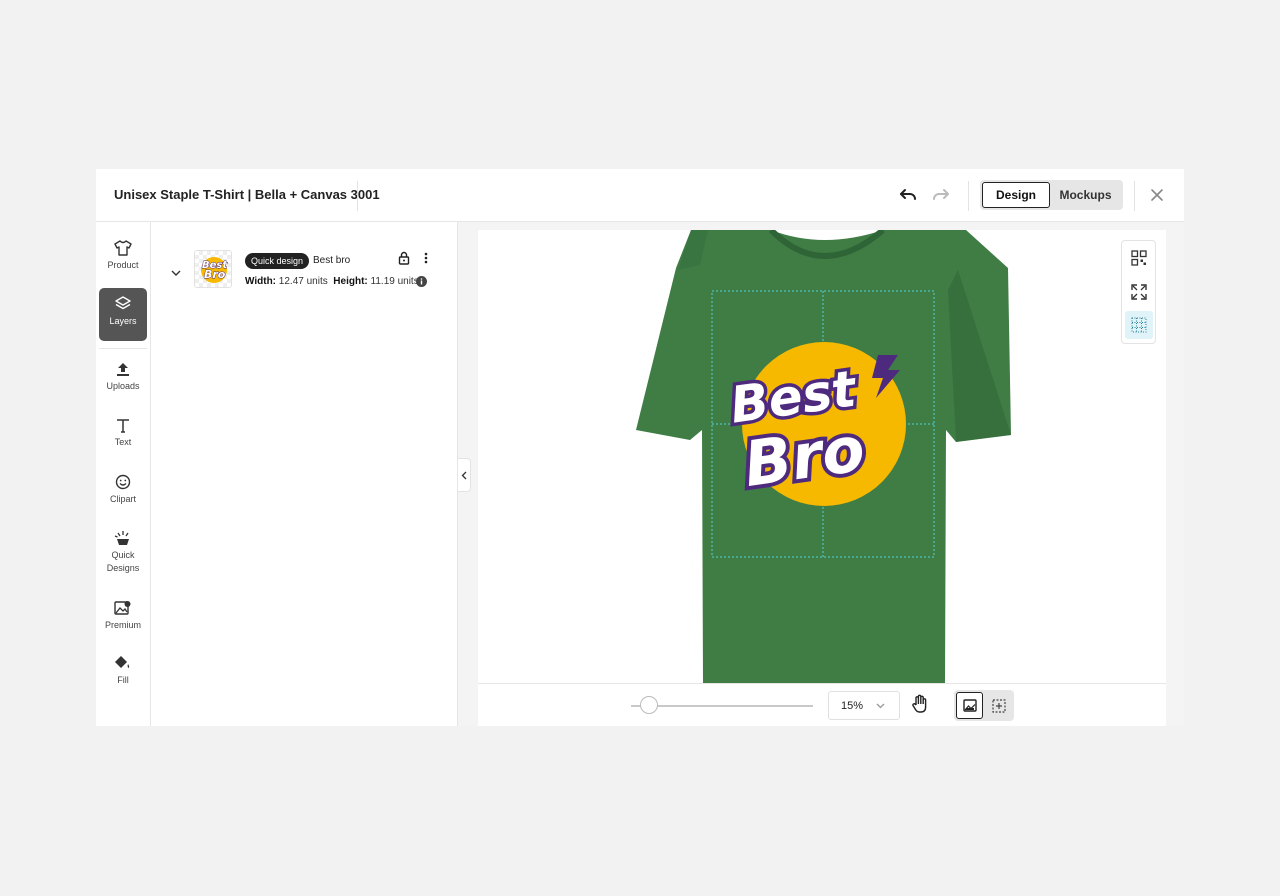 This screenshot has width=1280, height=896. I want to click on lock-button, so click(404, 260).